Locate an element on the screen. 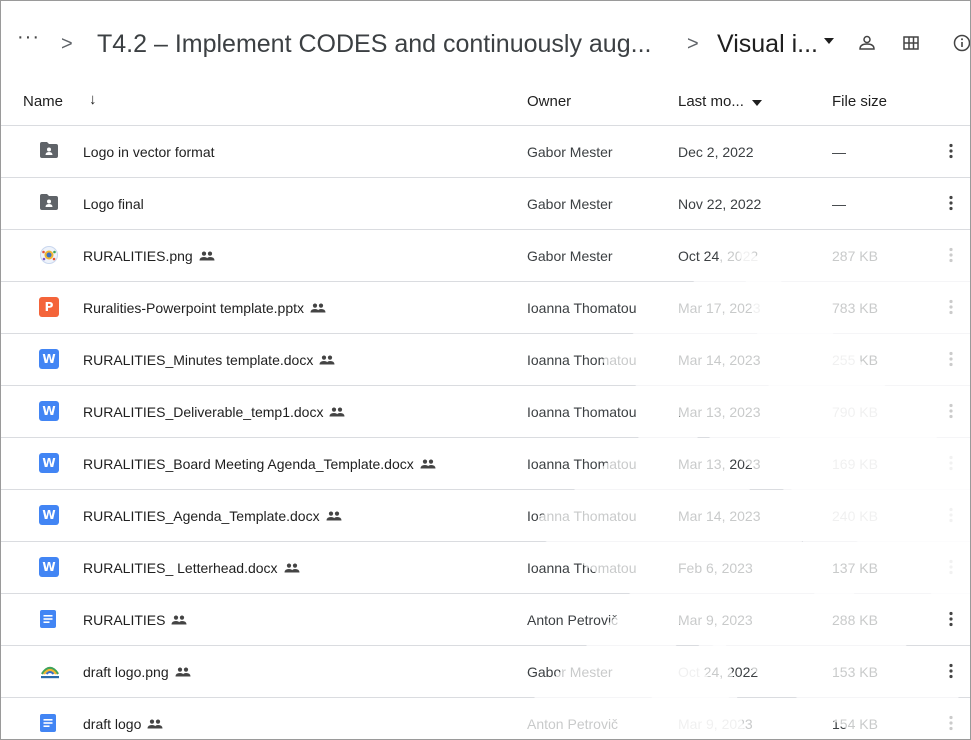 The image size is (971, 740). google-docs-icon is located at coordinates (49, 723).